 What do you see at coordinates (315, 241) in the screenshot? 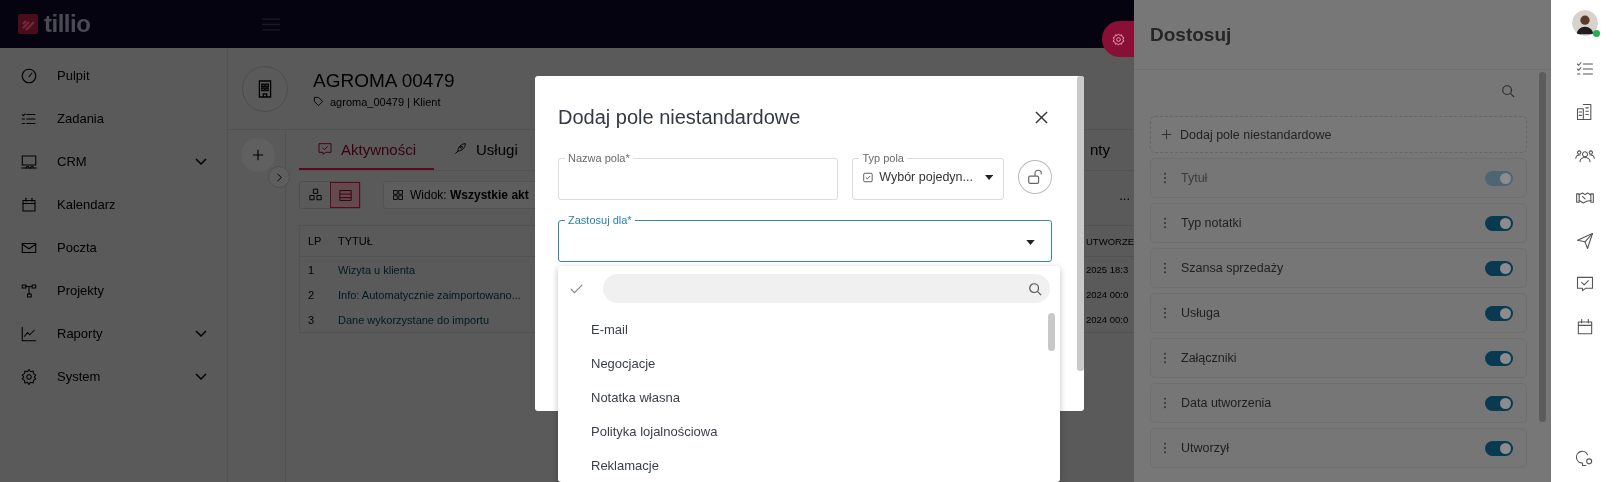
I see `column-header: LP` at bounding box center [315, 241].